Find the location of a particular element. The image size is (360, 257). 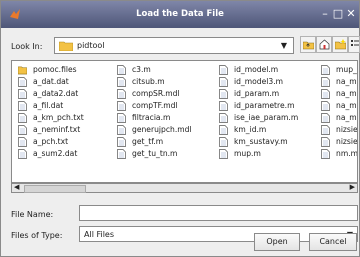

file-name-input is located at coordinates (218, 213).